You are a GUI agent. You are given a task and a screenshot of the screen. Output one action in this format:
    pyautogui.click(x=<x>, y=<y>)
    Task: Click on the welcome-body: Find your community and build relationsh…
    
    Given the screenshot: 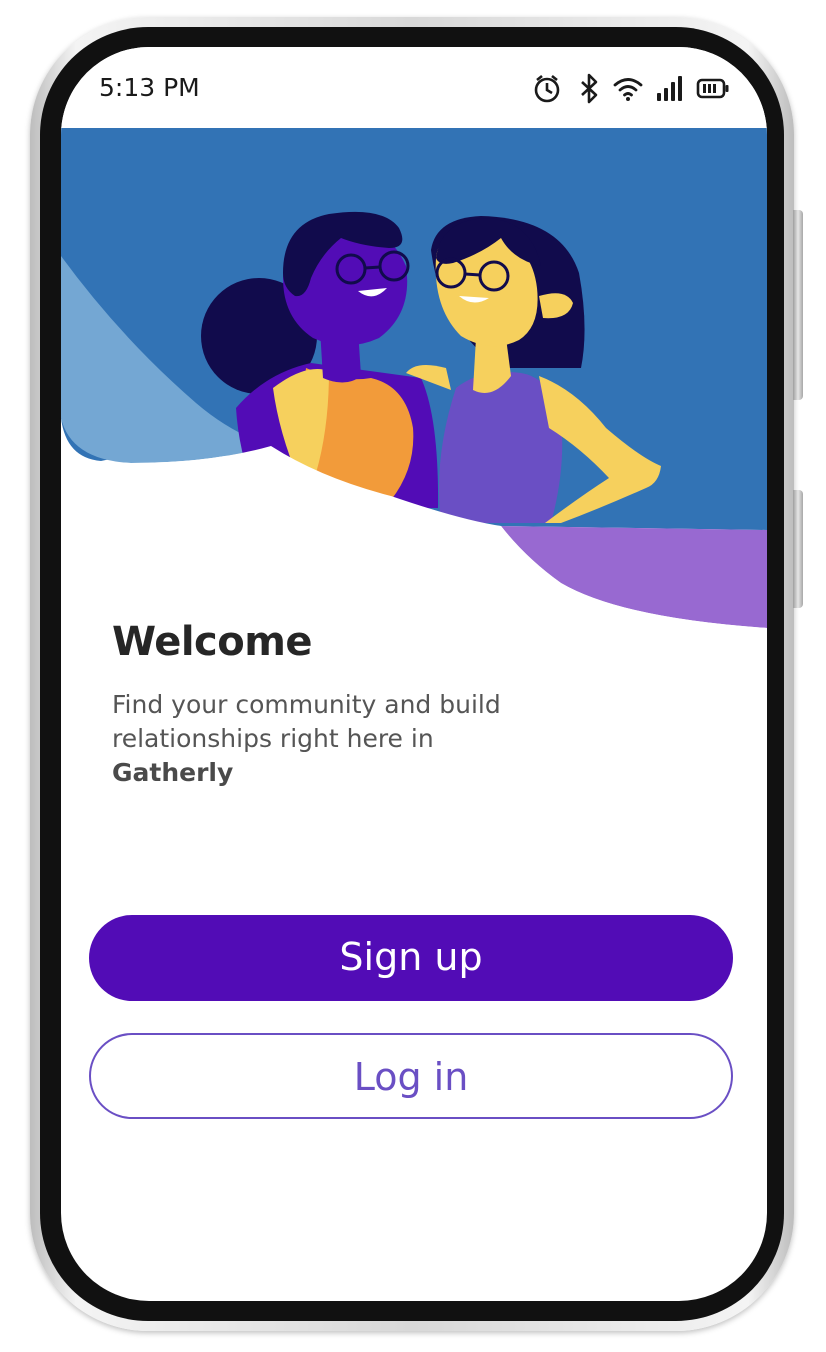 What is the action you would take?
    pyautogui.click(x=306, y=721)
    